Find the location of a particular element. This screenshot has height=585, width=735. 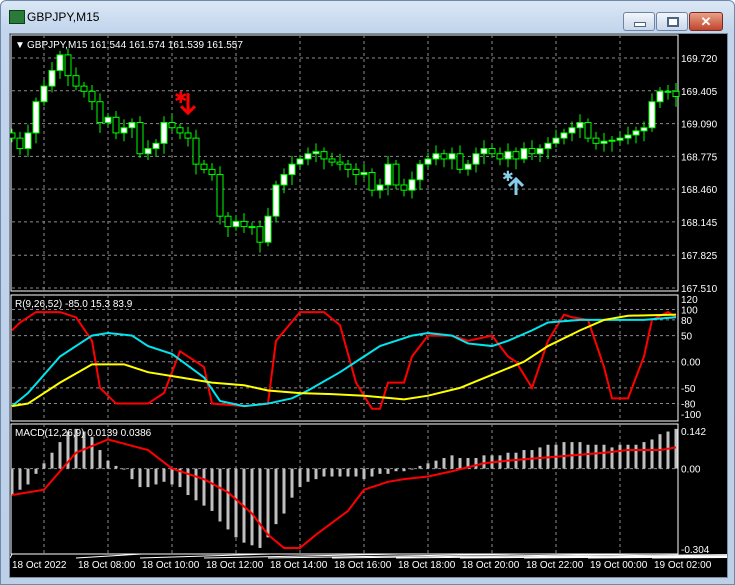

price-tick-label: 167.510 is located at coordinates (699, 289).